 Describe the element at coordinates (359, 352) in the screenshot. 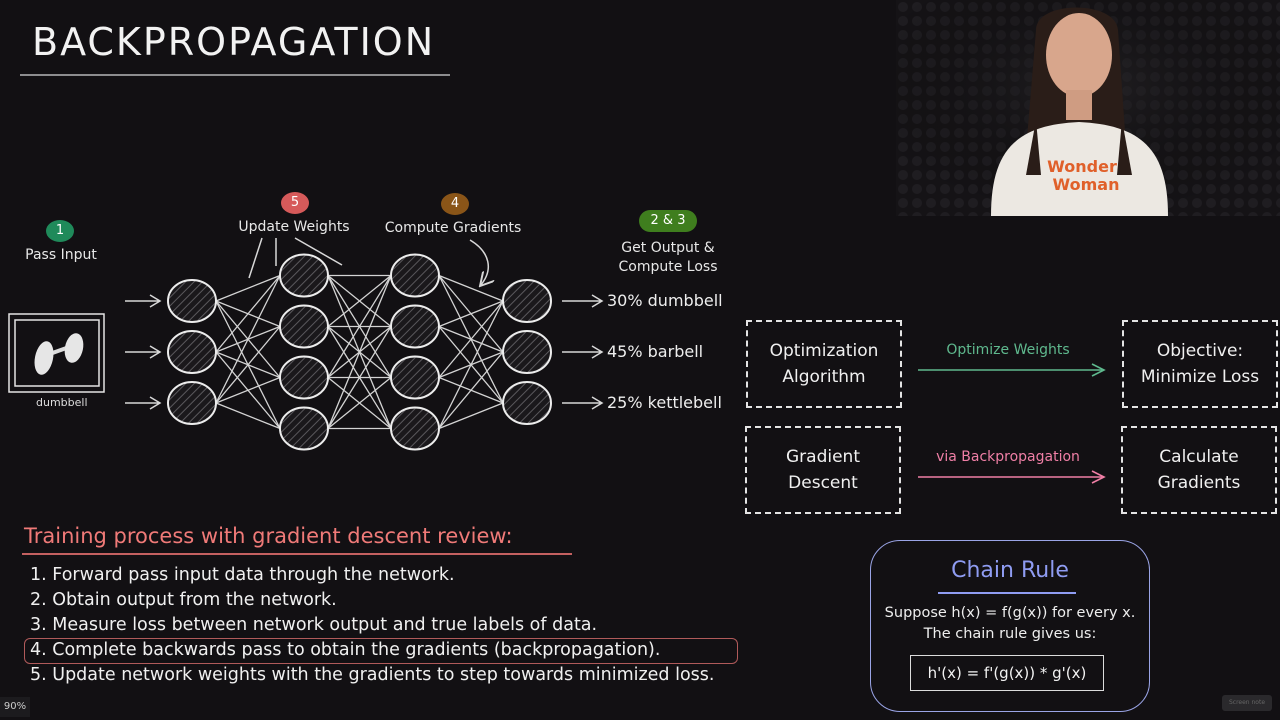

I see `network-edges` at that location.